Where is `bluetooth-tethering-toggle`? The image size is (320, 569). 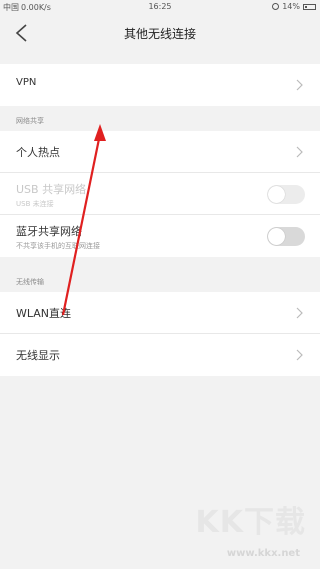
bluetooth-tethering-toggle is located at coordinates (286, 236).